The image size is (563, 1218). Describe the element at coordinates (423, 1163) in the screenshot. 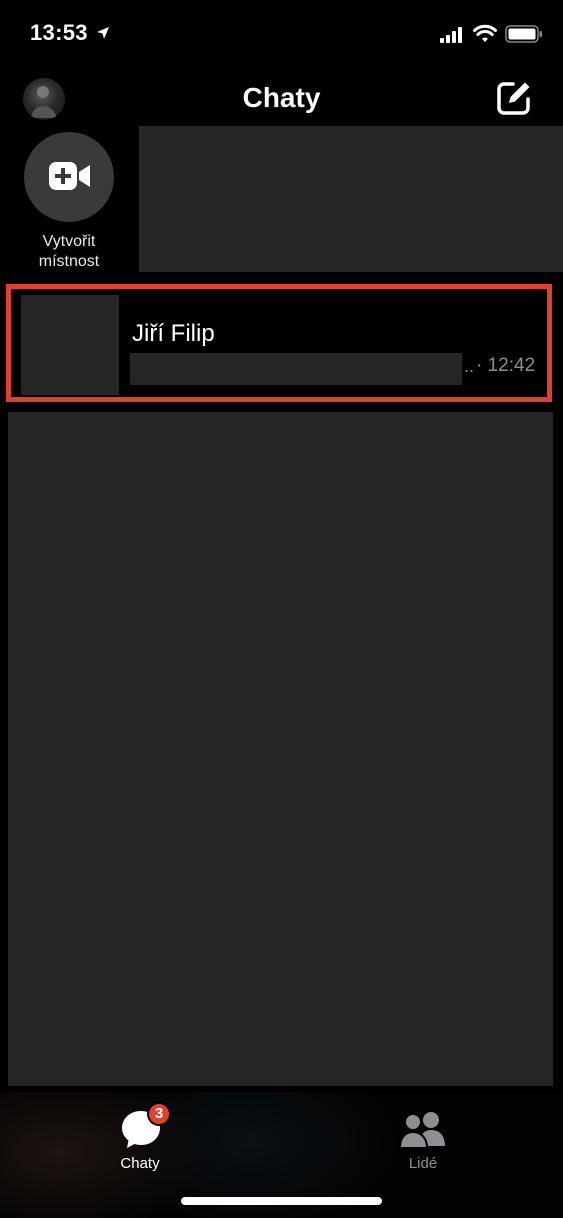

I see `tab-people-label: Lidé` at that location.